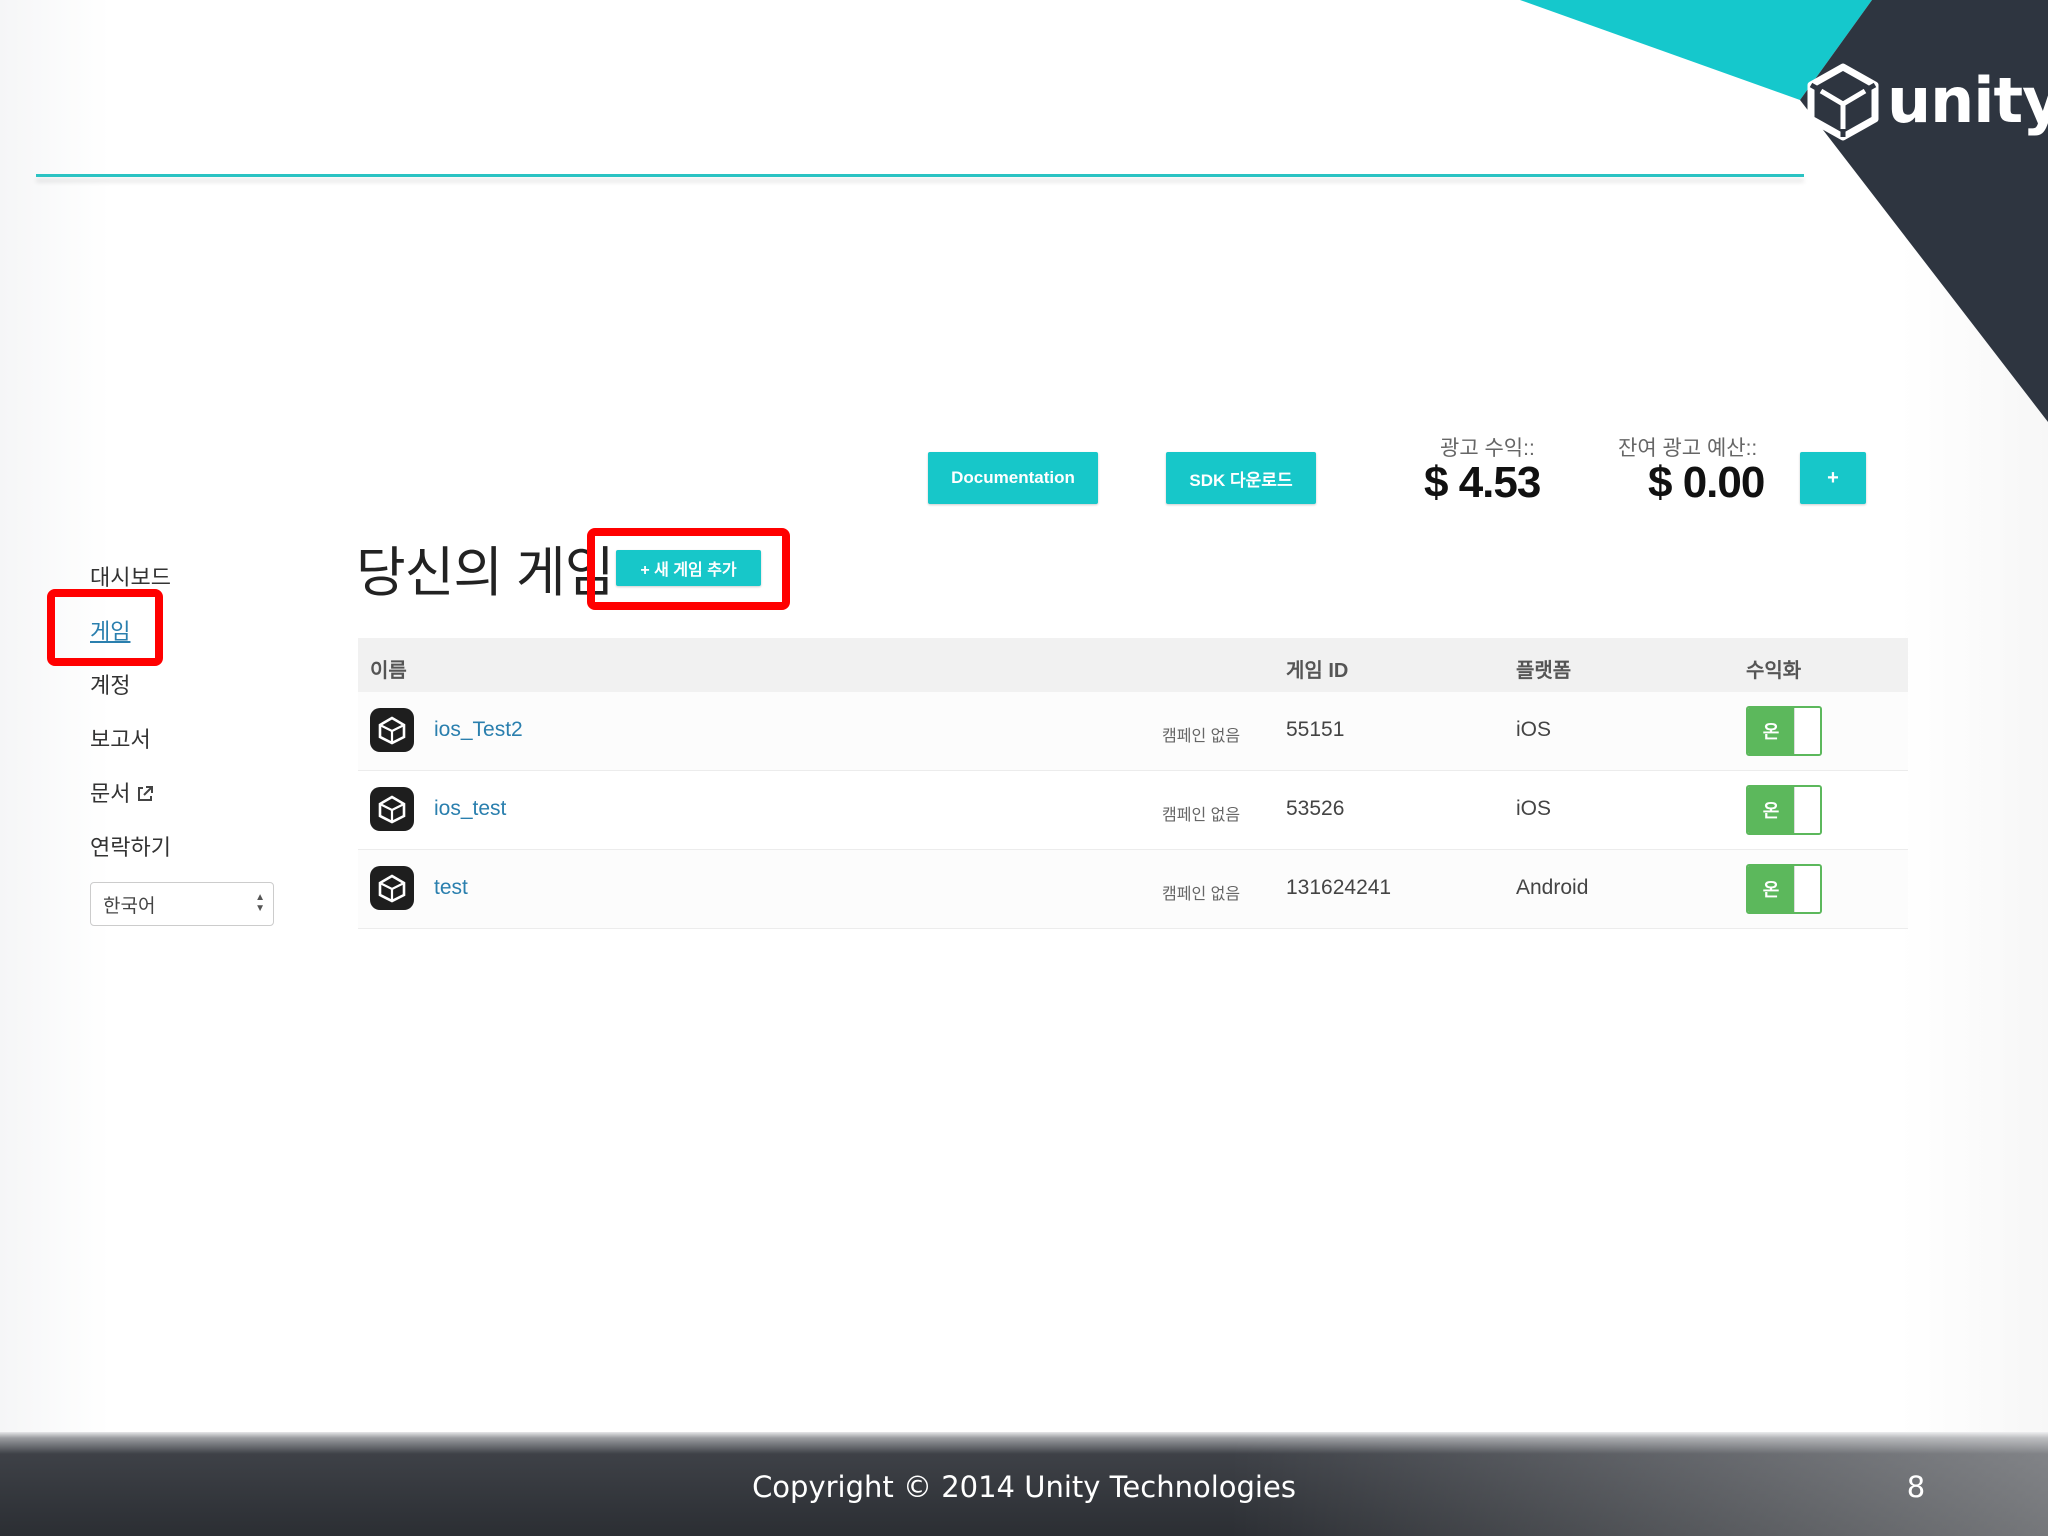 The image size is (2048, 1536). Describe the element at coordinates (1133, 665) in the screenshot. I see `table-header: 이름 게임 ID 플랫폼 수익화` at that location.